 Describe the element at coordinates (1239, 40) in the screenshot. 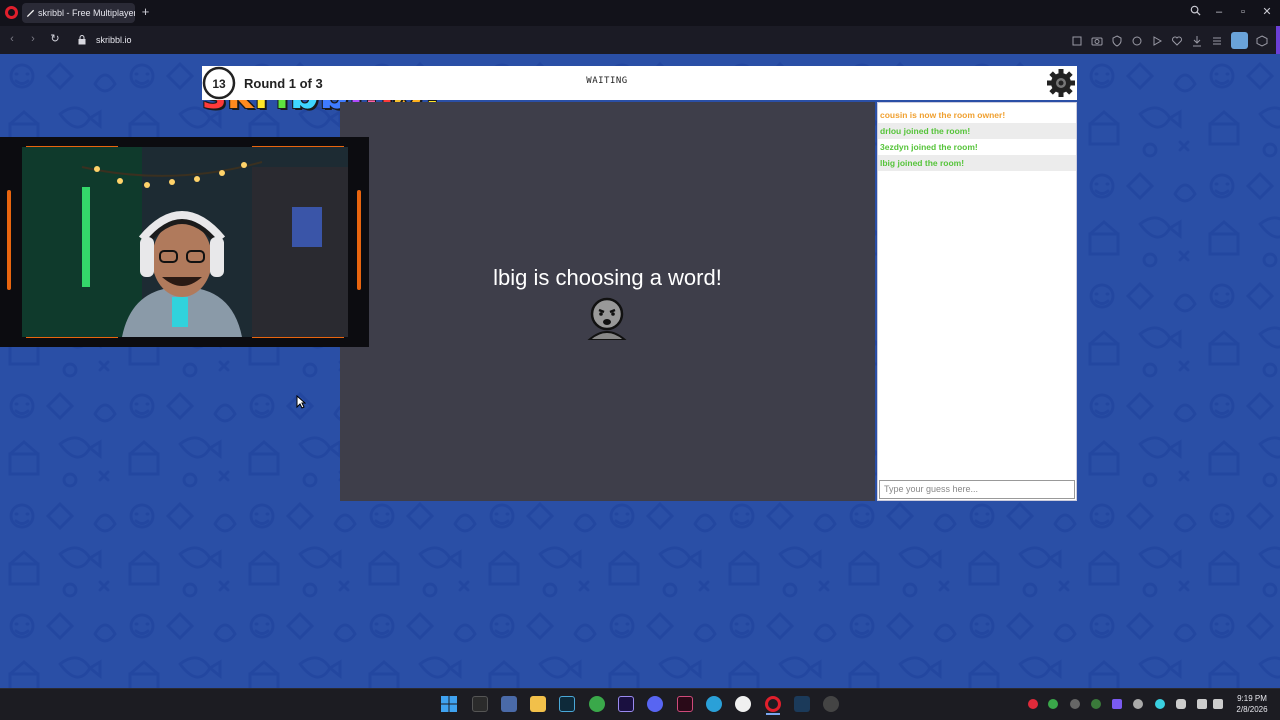

I see `extension-badge-icon` at that location.